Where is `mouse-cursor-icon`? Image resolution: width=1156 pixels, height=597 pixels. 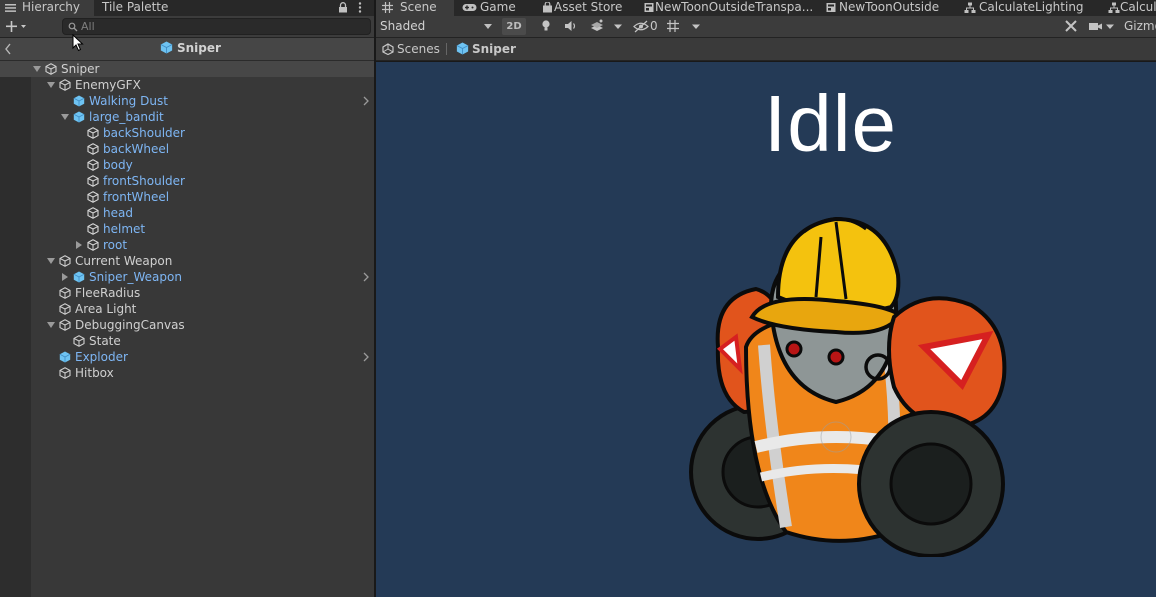 mouse-cursor-icon is located at coordinates (78, 43).